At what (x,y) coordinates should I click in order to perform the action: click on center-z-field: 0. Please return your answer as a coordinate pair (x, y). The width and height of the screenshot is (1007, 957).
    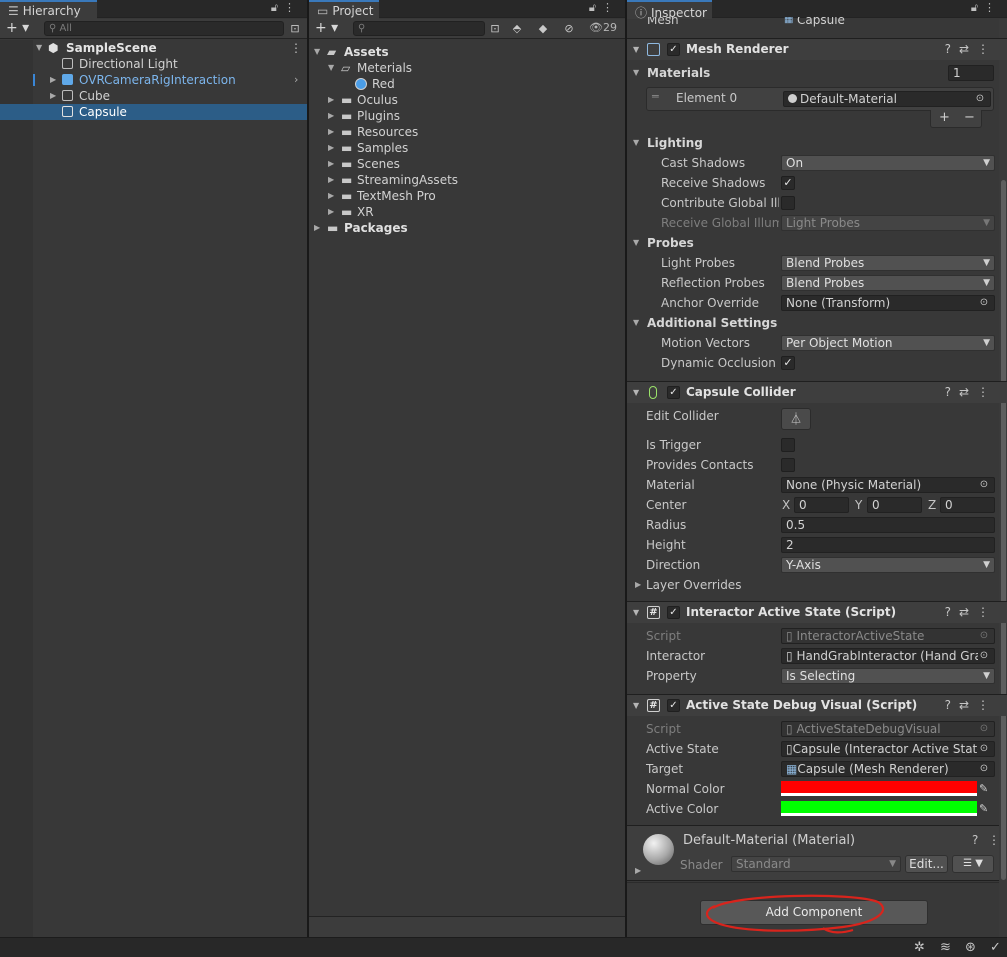
    Looking at the image, I should click on (967, 505).